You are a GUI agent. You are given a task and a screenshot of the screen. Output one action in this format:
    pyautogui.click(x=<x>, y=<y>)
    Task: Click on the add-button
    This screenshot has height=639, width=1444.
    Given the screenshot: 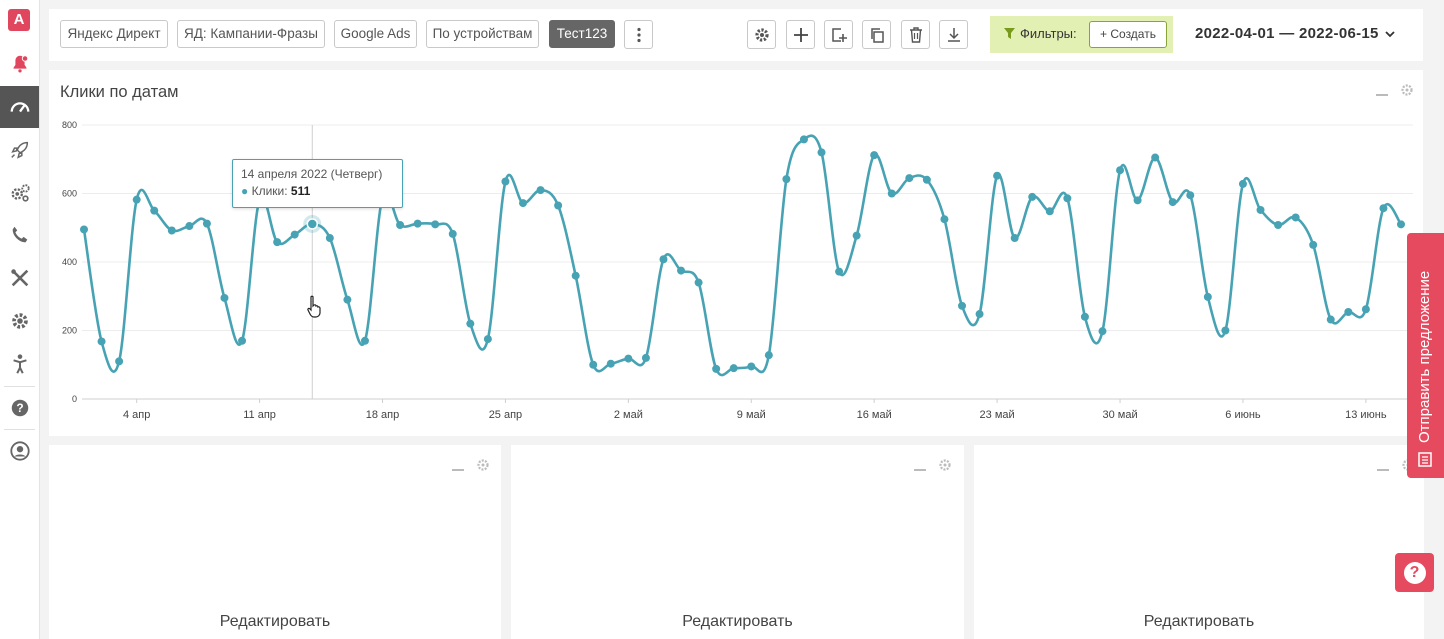 What is the action you would take?
    pyautogui.click(x=800, y=34)
    